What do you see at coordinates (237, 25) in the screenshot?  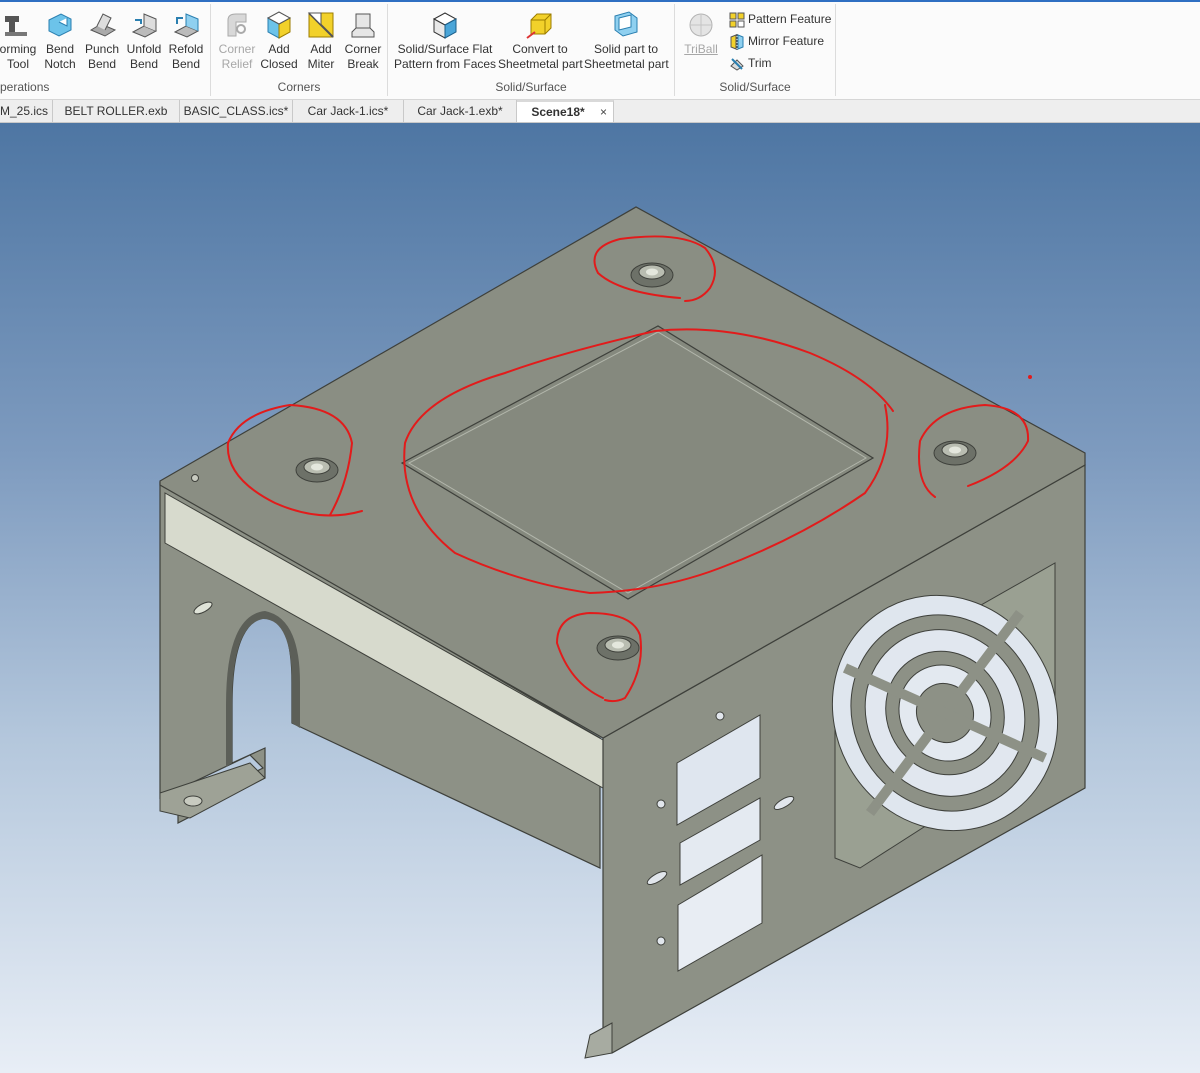 I see `corner-relief-icon` at bounding box center [237, 25].